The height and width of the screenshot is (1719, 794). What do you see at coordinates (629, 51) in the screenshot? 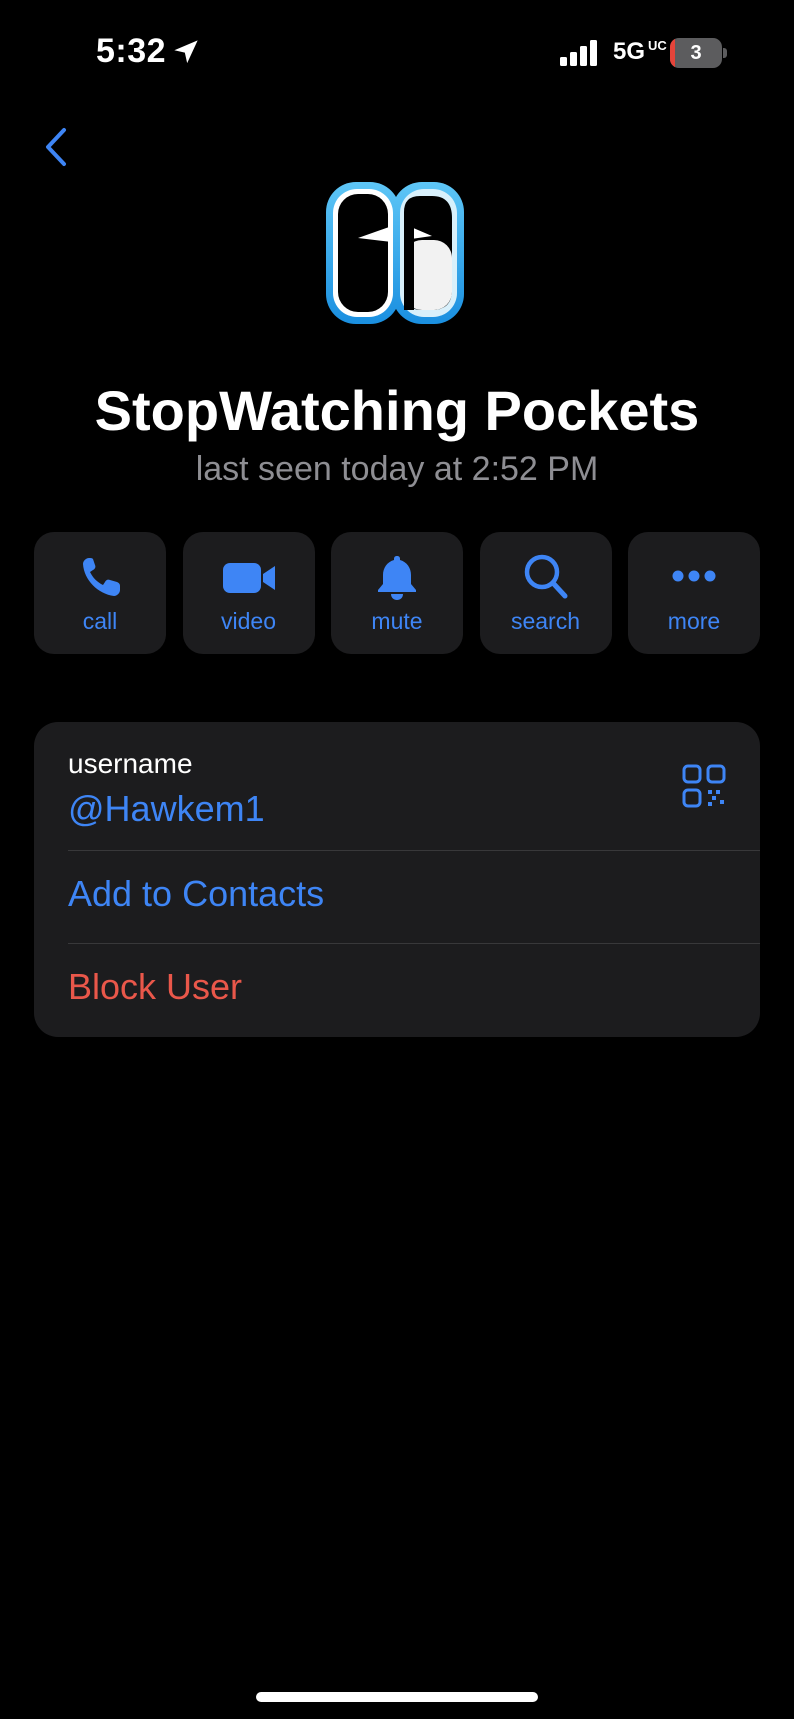
I see `network-type: 5G` at bounding box center [629, 51].